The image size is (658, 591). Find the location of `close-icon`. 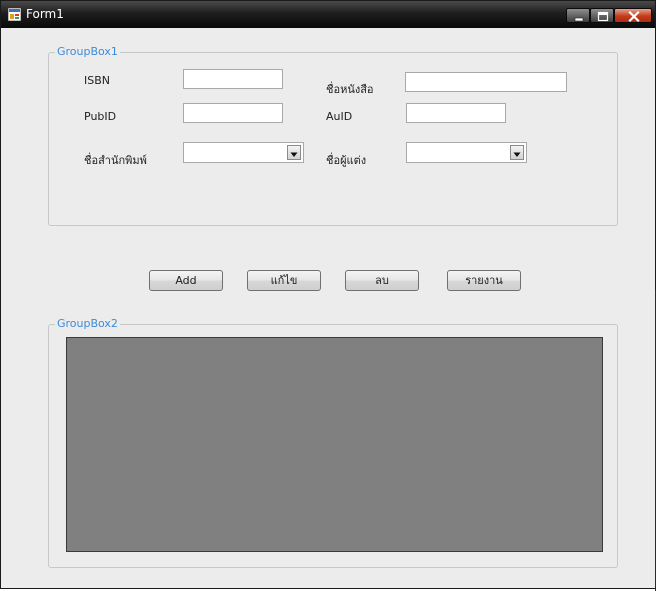

close-icon is located at coordinates (634, 16).